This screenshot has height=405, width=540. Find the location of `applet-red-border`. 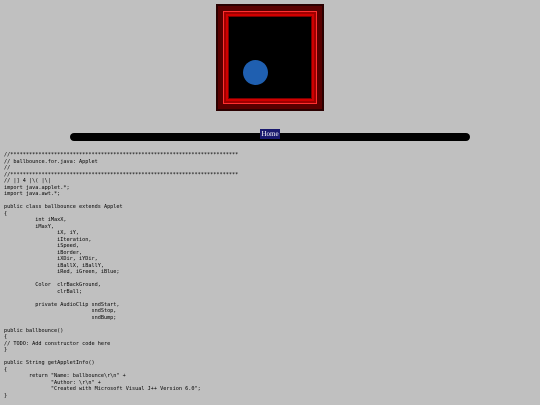

applet-red-border is located at coordinates (270, 57).